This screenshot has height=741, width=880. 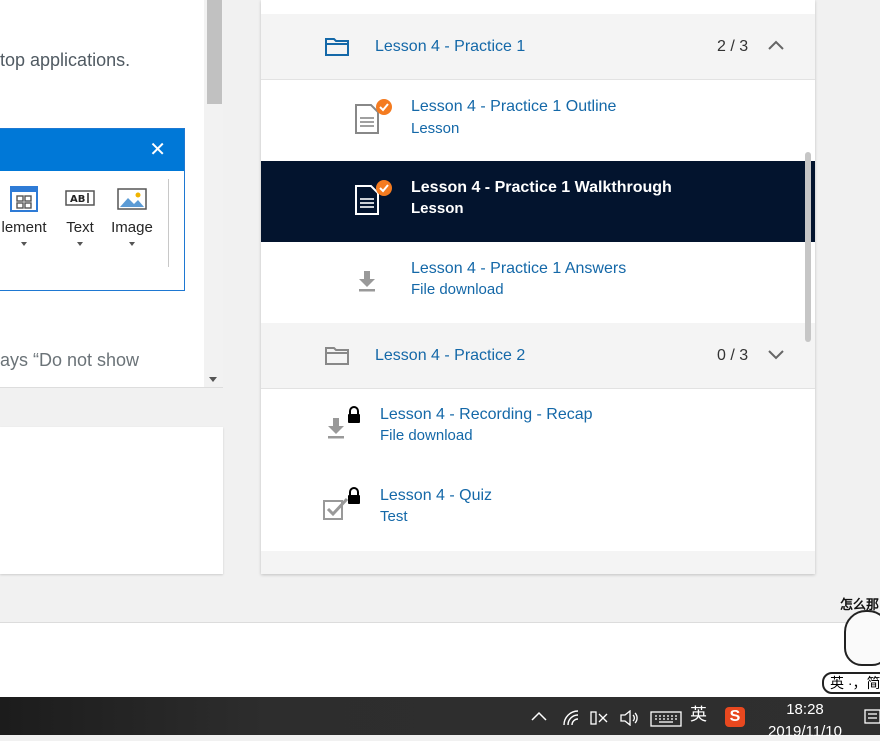 I want to click on lesson-item-walkthrough: Lesson 4 - Practice 1 Walkthrough Lesson, so click(x=538, y=201).